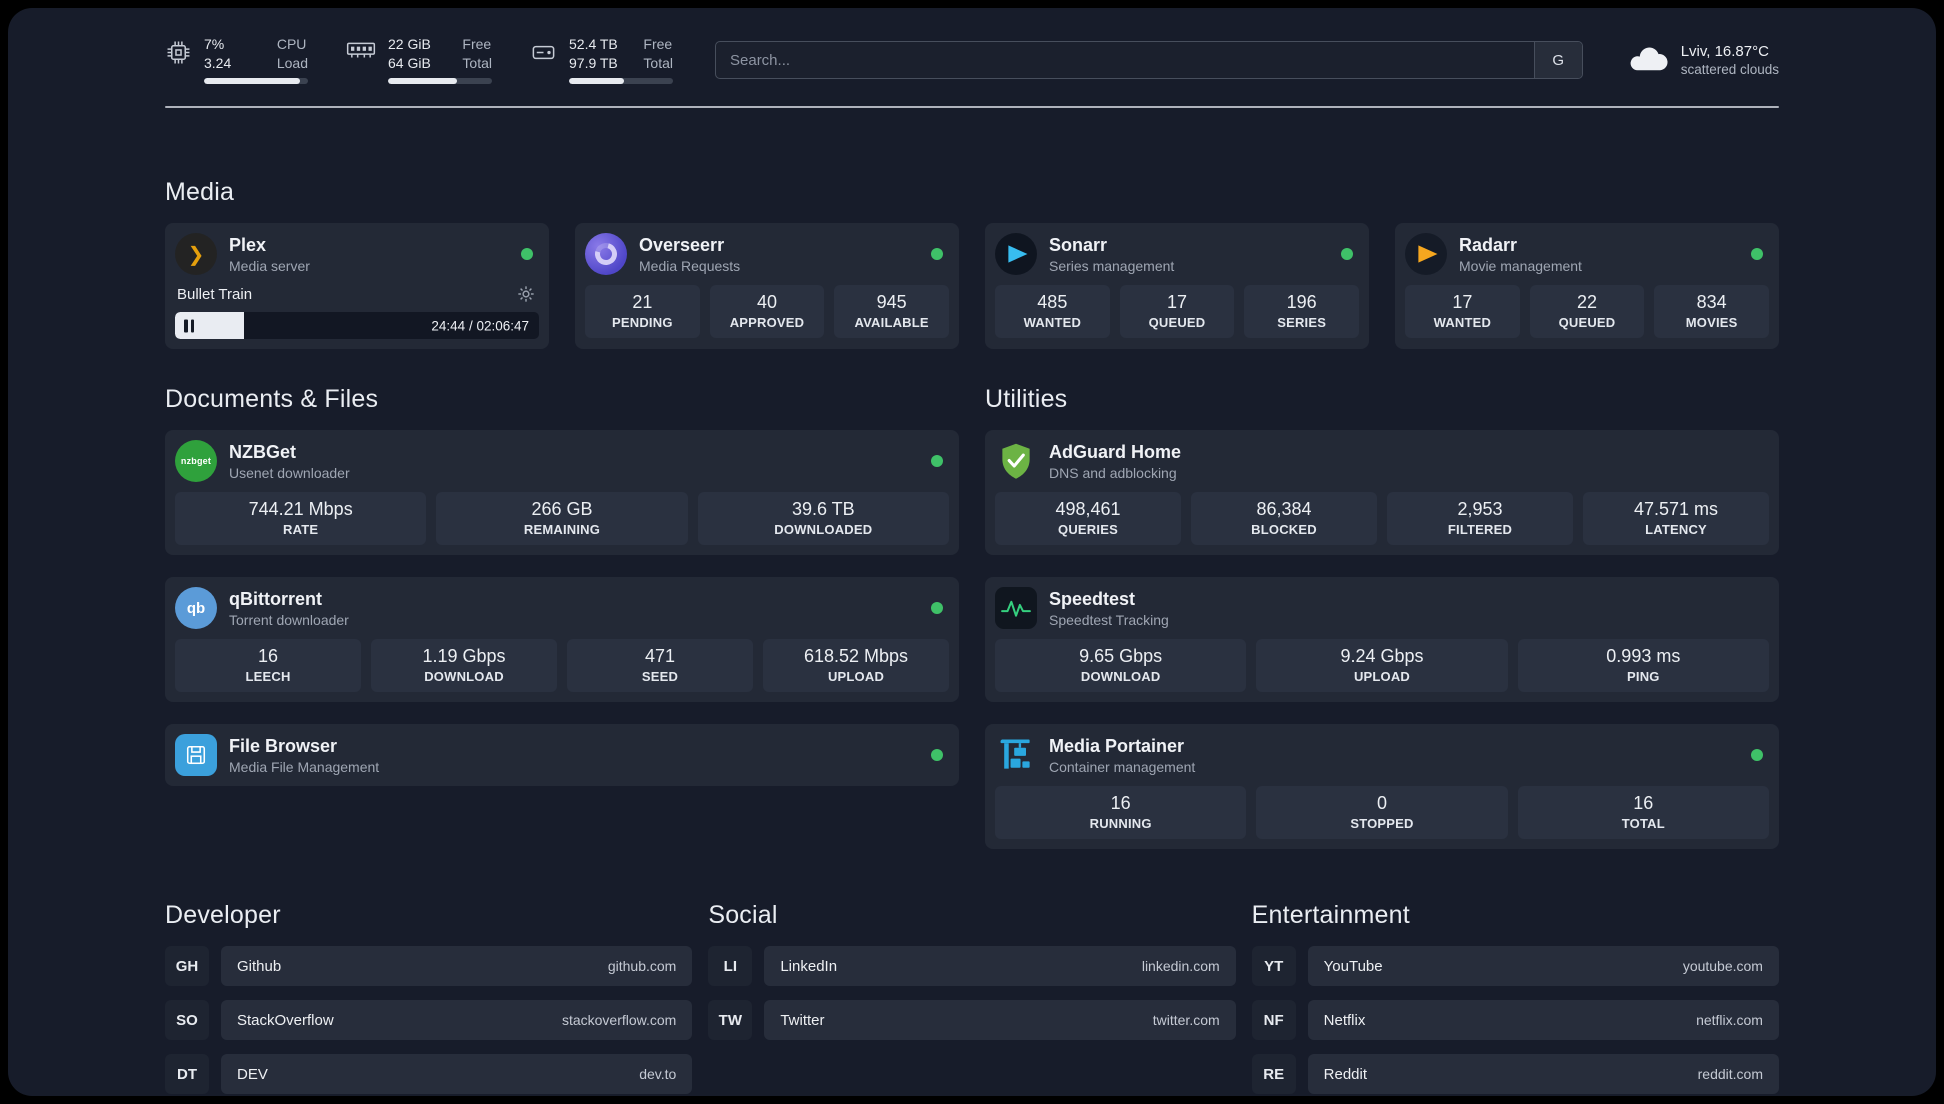 The image size is (1944, 1104). Describe the element at coordinates (178, 55) in the screenshot. I see `cpu-chip-icon` at that location.